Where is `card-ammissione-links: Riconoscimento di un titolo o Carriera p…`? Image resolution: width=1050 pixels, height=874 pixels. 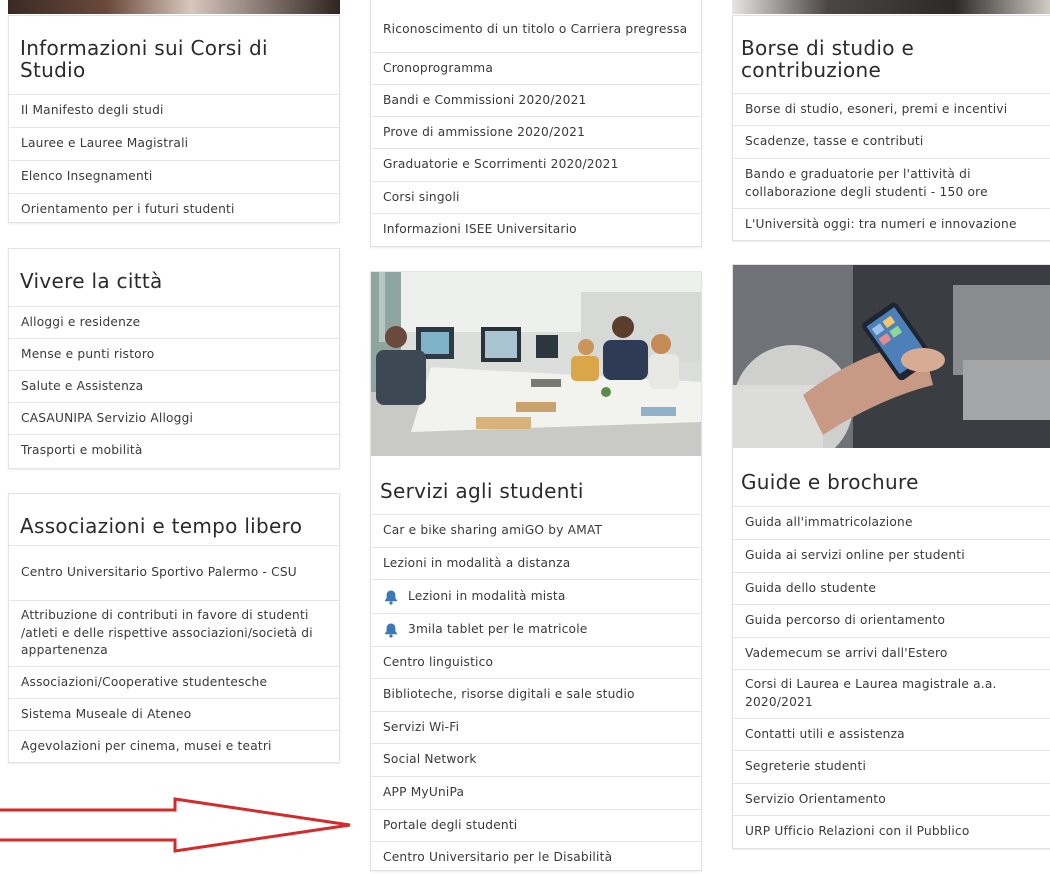
card-ammissione-links: Riconoscimento di un titolo o Carriera p… is located at coordinates (536, 123).